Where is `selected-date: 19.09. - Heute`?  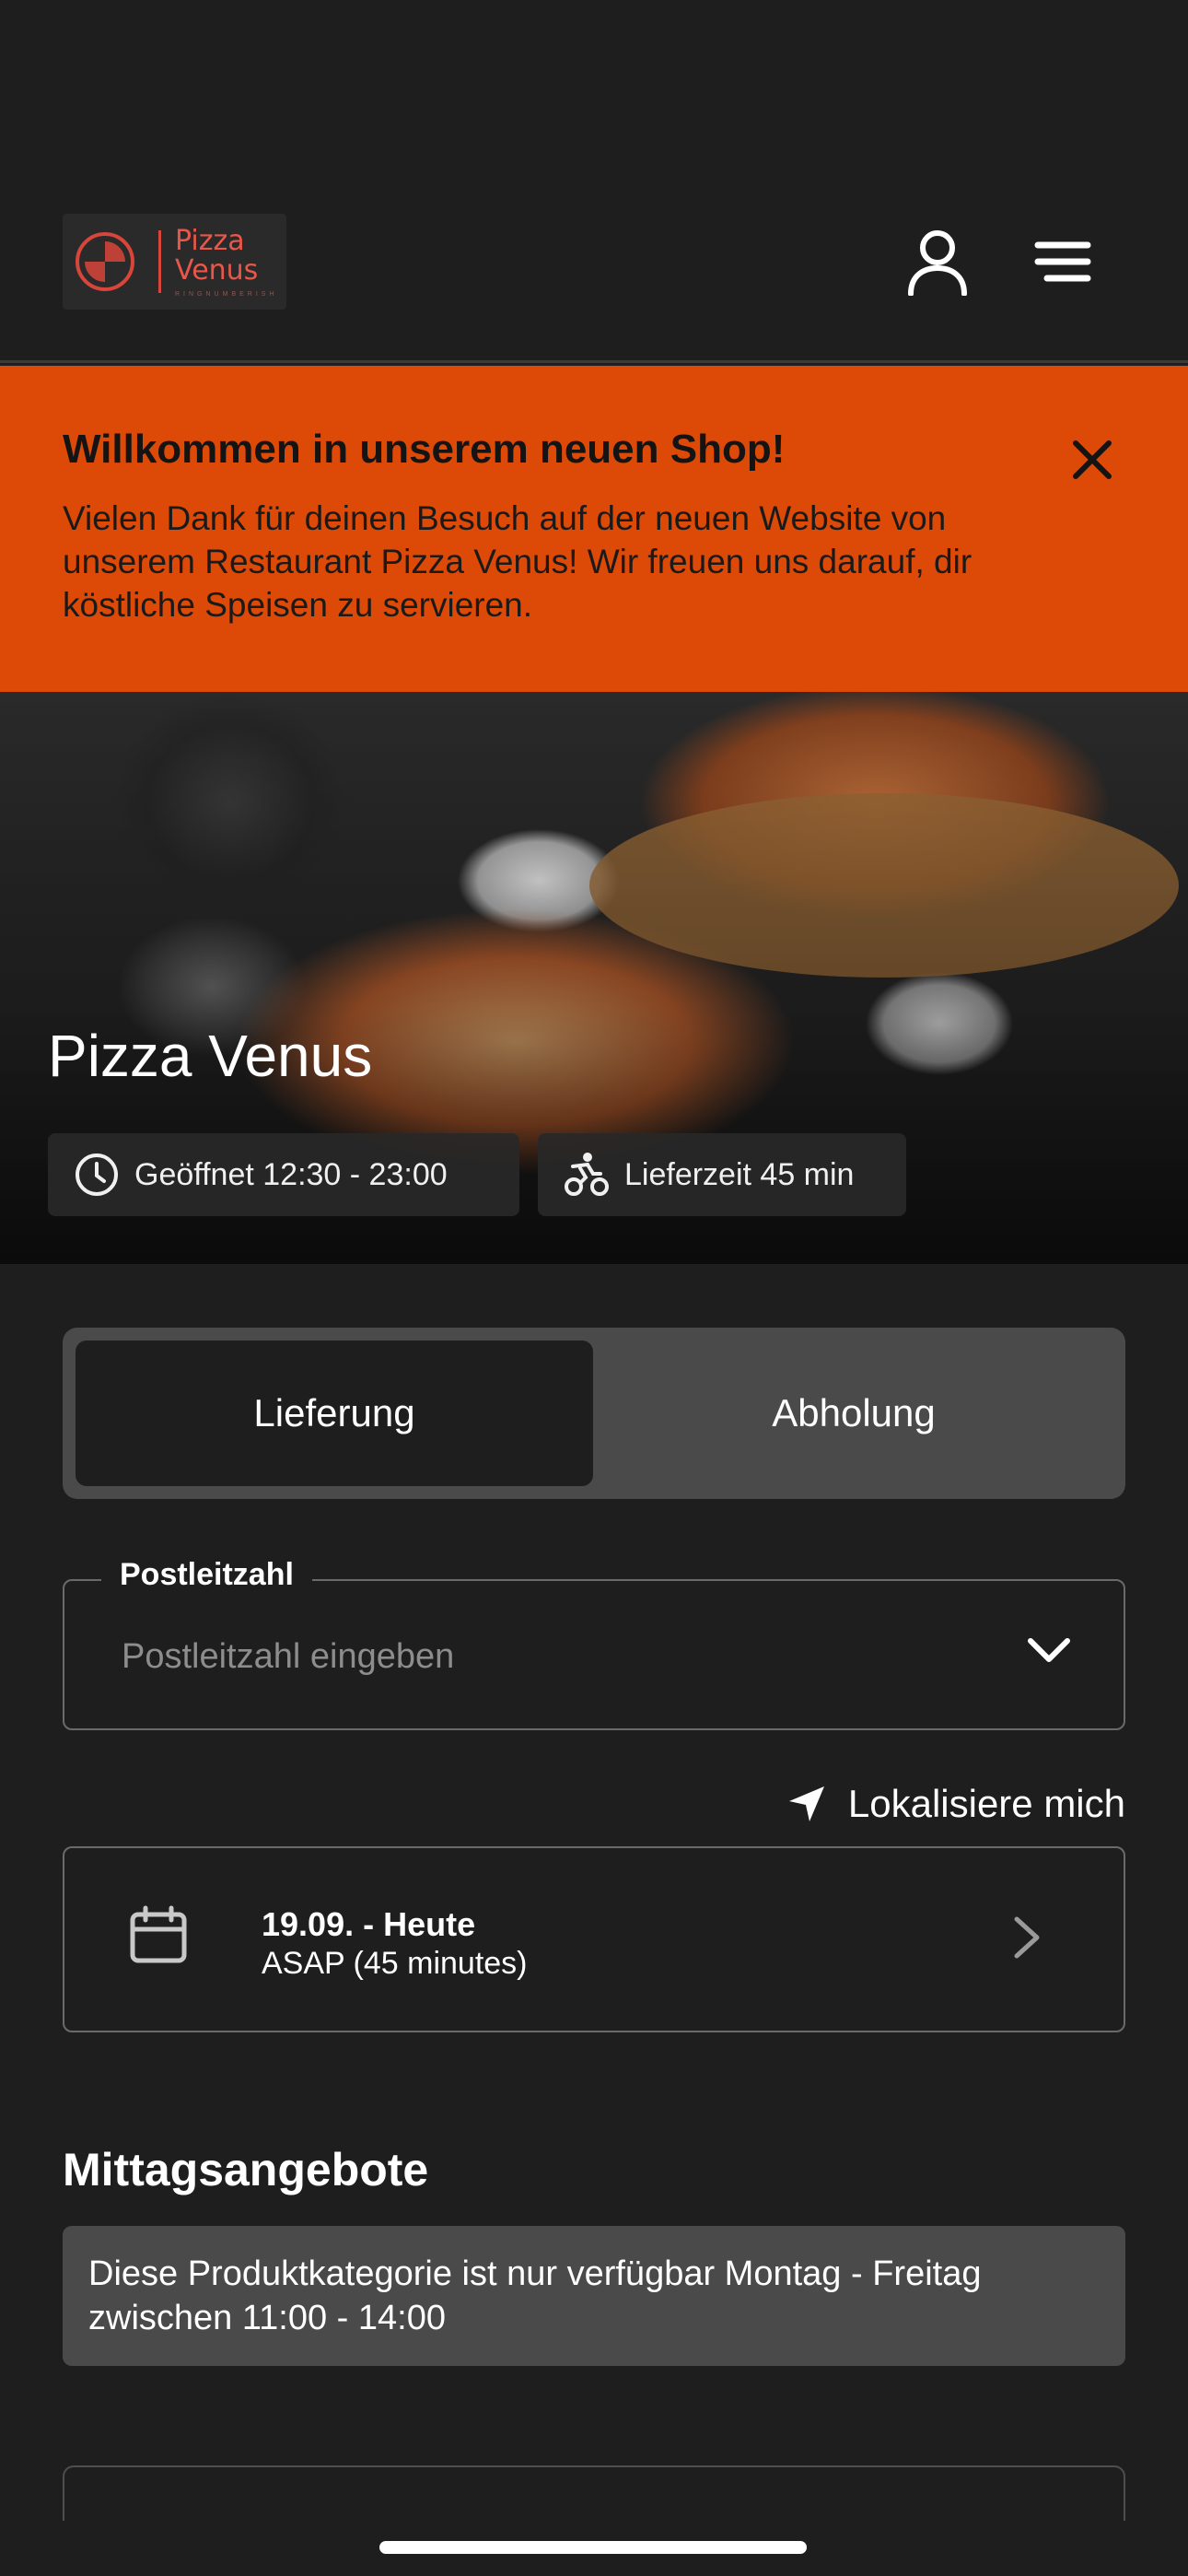 selected-date: 19.09. - Heute is located at coordinates (369, 1924).